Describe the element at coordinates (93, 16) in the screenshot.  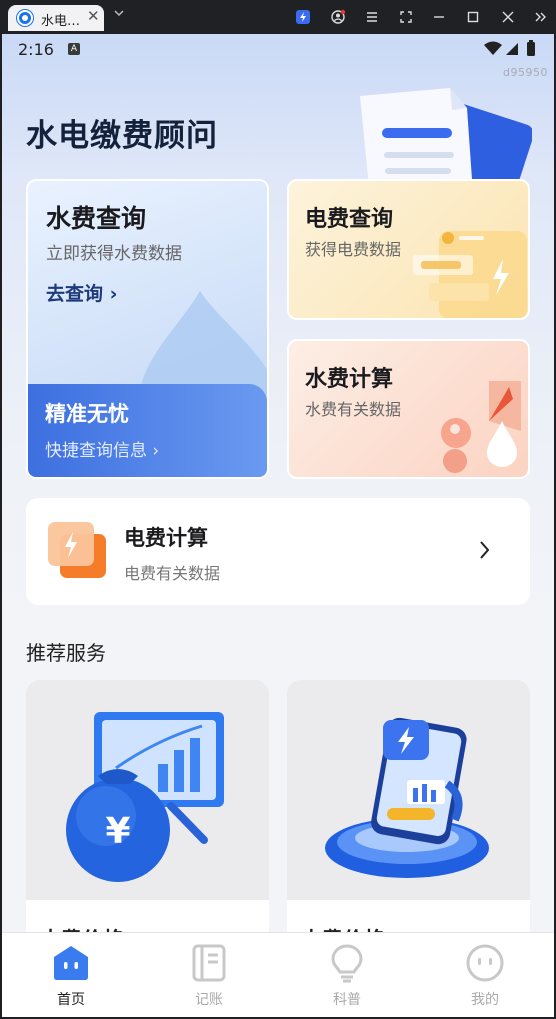
I see `close-tab-icon: ✕` at that location.